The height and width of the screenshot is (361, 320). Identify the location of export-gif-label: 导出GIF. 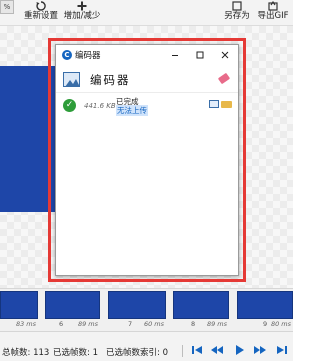
(273, 16).